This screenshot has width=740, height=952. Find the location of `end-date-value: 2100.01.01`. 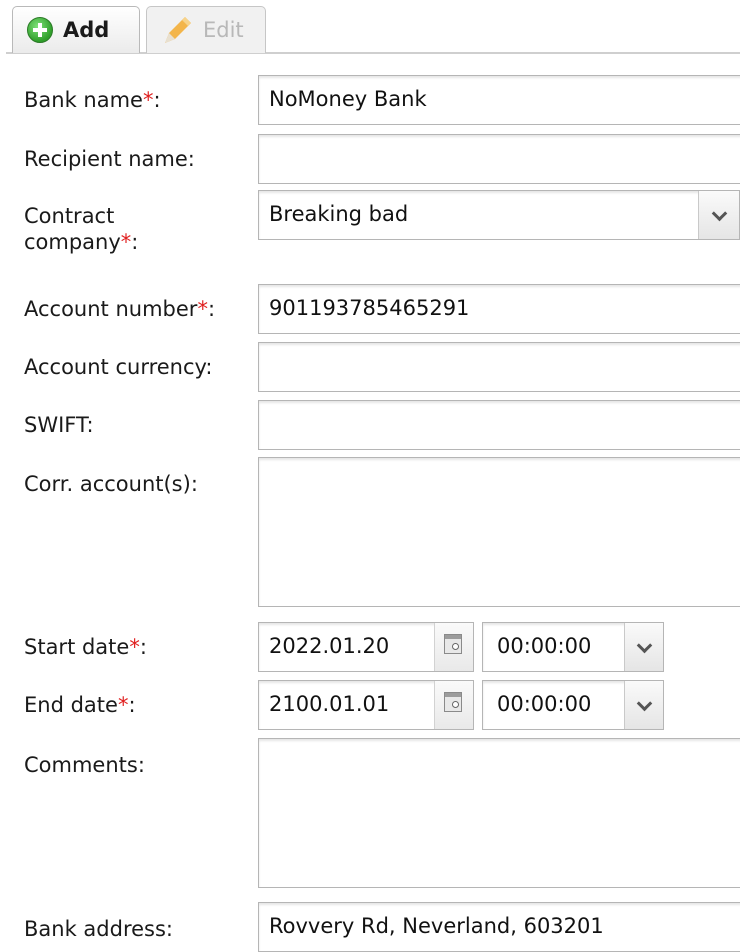

end-date-value: 2100.01.01 is located at coordinates (329, 704).